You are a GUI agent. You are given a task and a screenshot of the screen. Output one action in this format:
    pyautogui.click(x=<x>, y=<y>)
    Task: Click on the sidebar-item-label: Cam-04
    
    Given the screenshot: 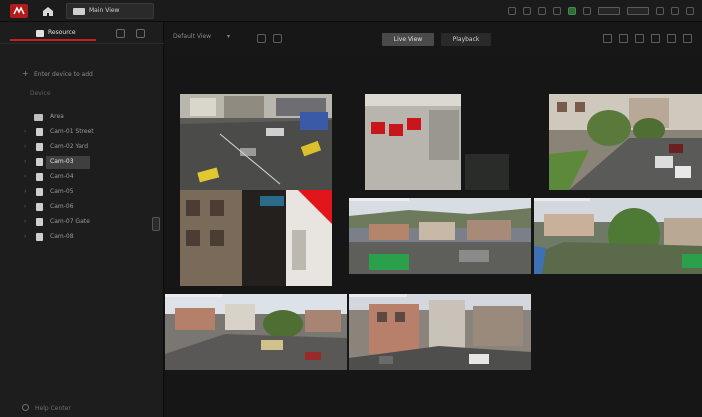 What is the action you would take?
    pyautogui.click(x=62, y=176)
    